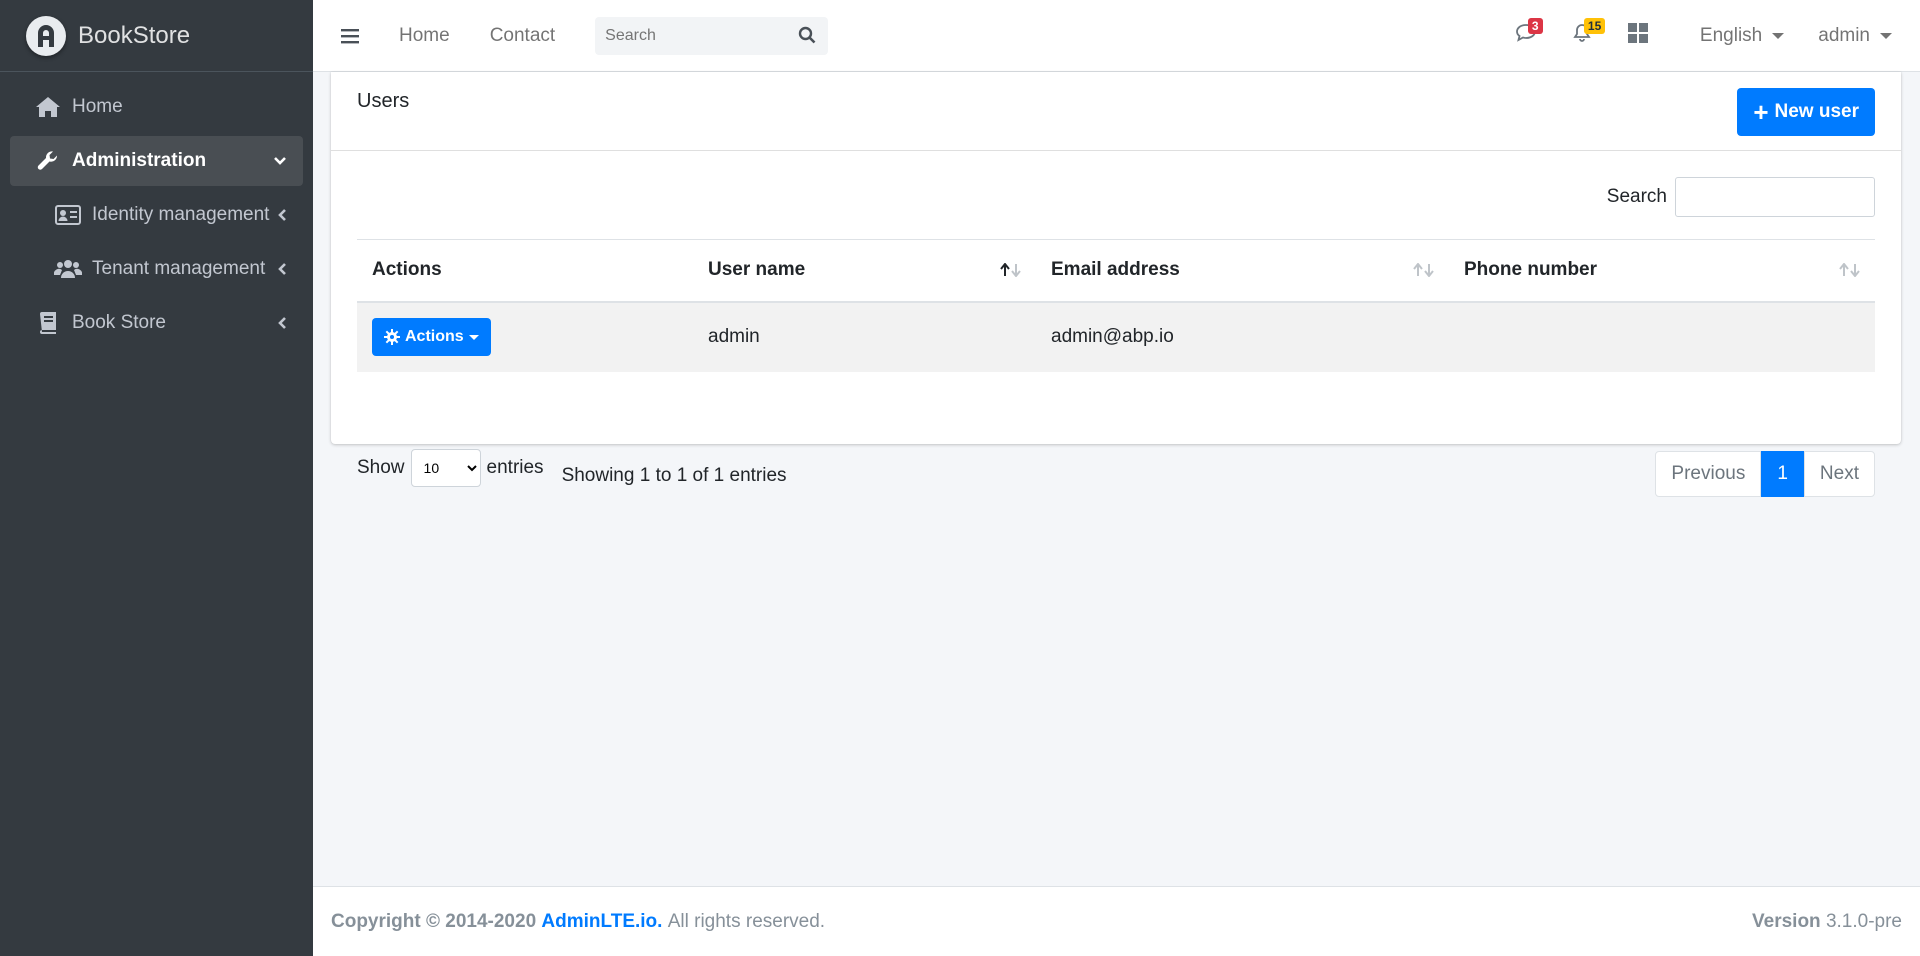 Image resolution: width=1920 pixels, height=956 pixels. Describe the element at coordinates (1242, 271) in the screenshot. I see `column-header-email-address: Email address` at that location.